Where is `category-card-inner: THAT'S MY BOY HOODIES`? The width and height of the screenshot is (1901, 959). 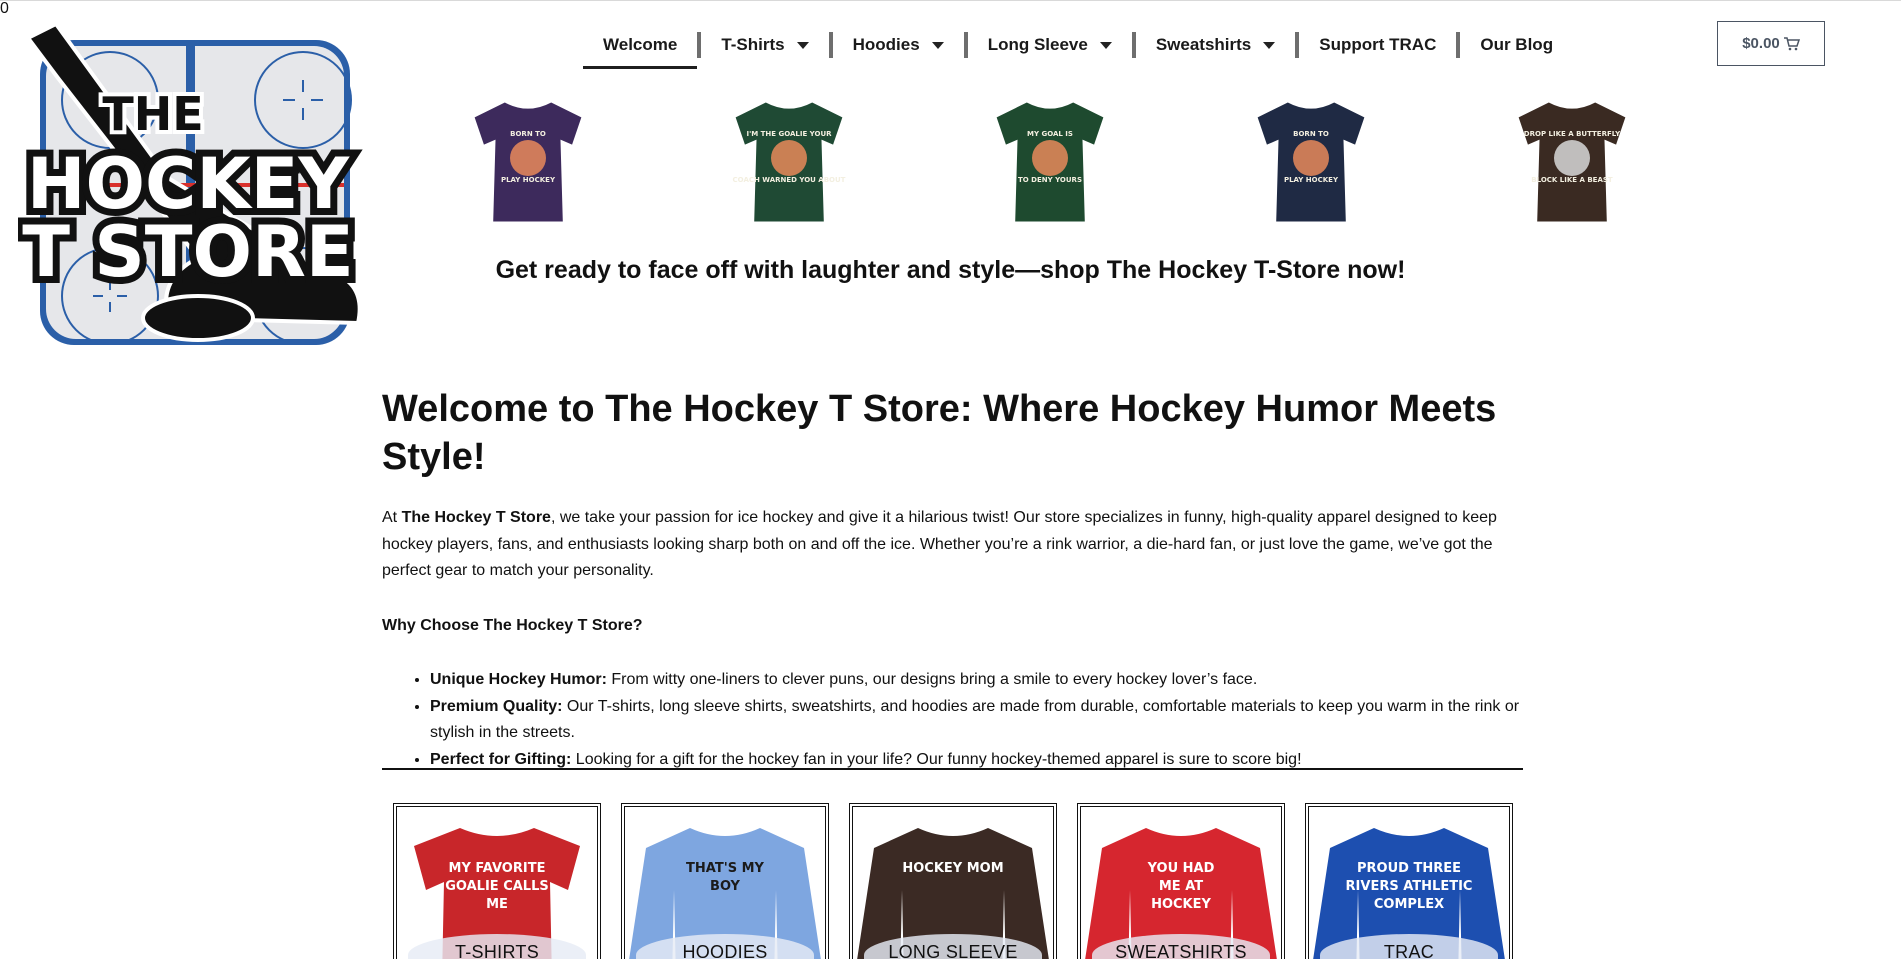
category-card-inner: THAT'S MY BOY HOODIES is located at coordinates (725, 884).